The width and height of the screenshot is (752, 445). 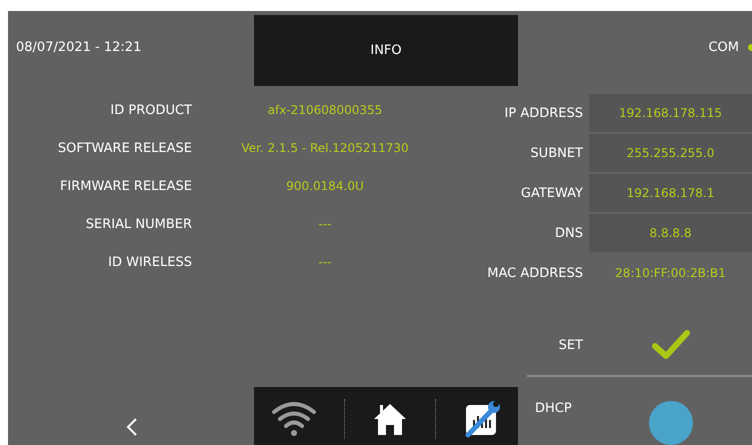 What do you see at coordinates (125, 186) in the screenshot?
I see `info-label: FIRMWARE RELEASE` at bounding box center [125, 186].